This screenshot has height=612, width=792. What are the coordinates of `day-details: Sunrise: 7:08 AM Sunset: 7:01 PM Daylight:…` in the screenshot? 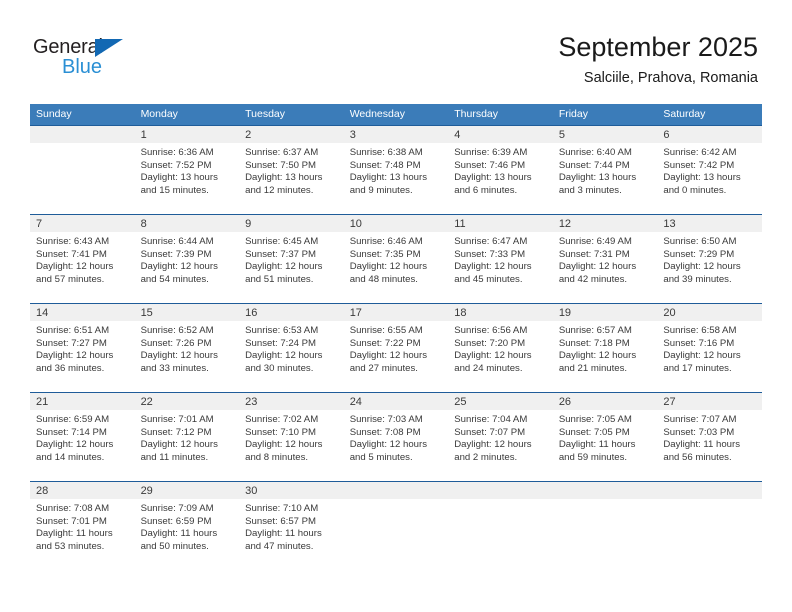 It's located at (82, 526).